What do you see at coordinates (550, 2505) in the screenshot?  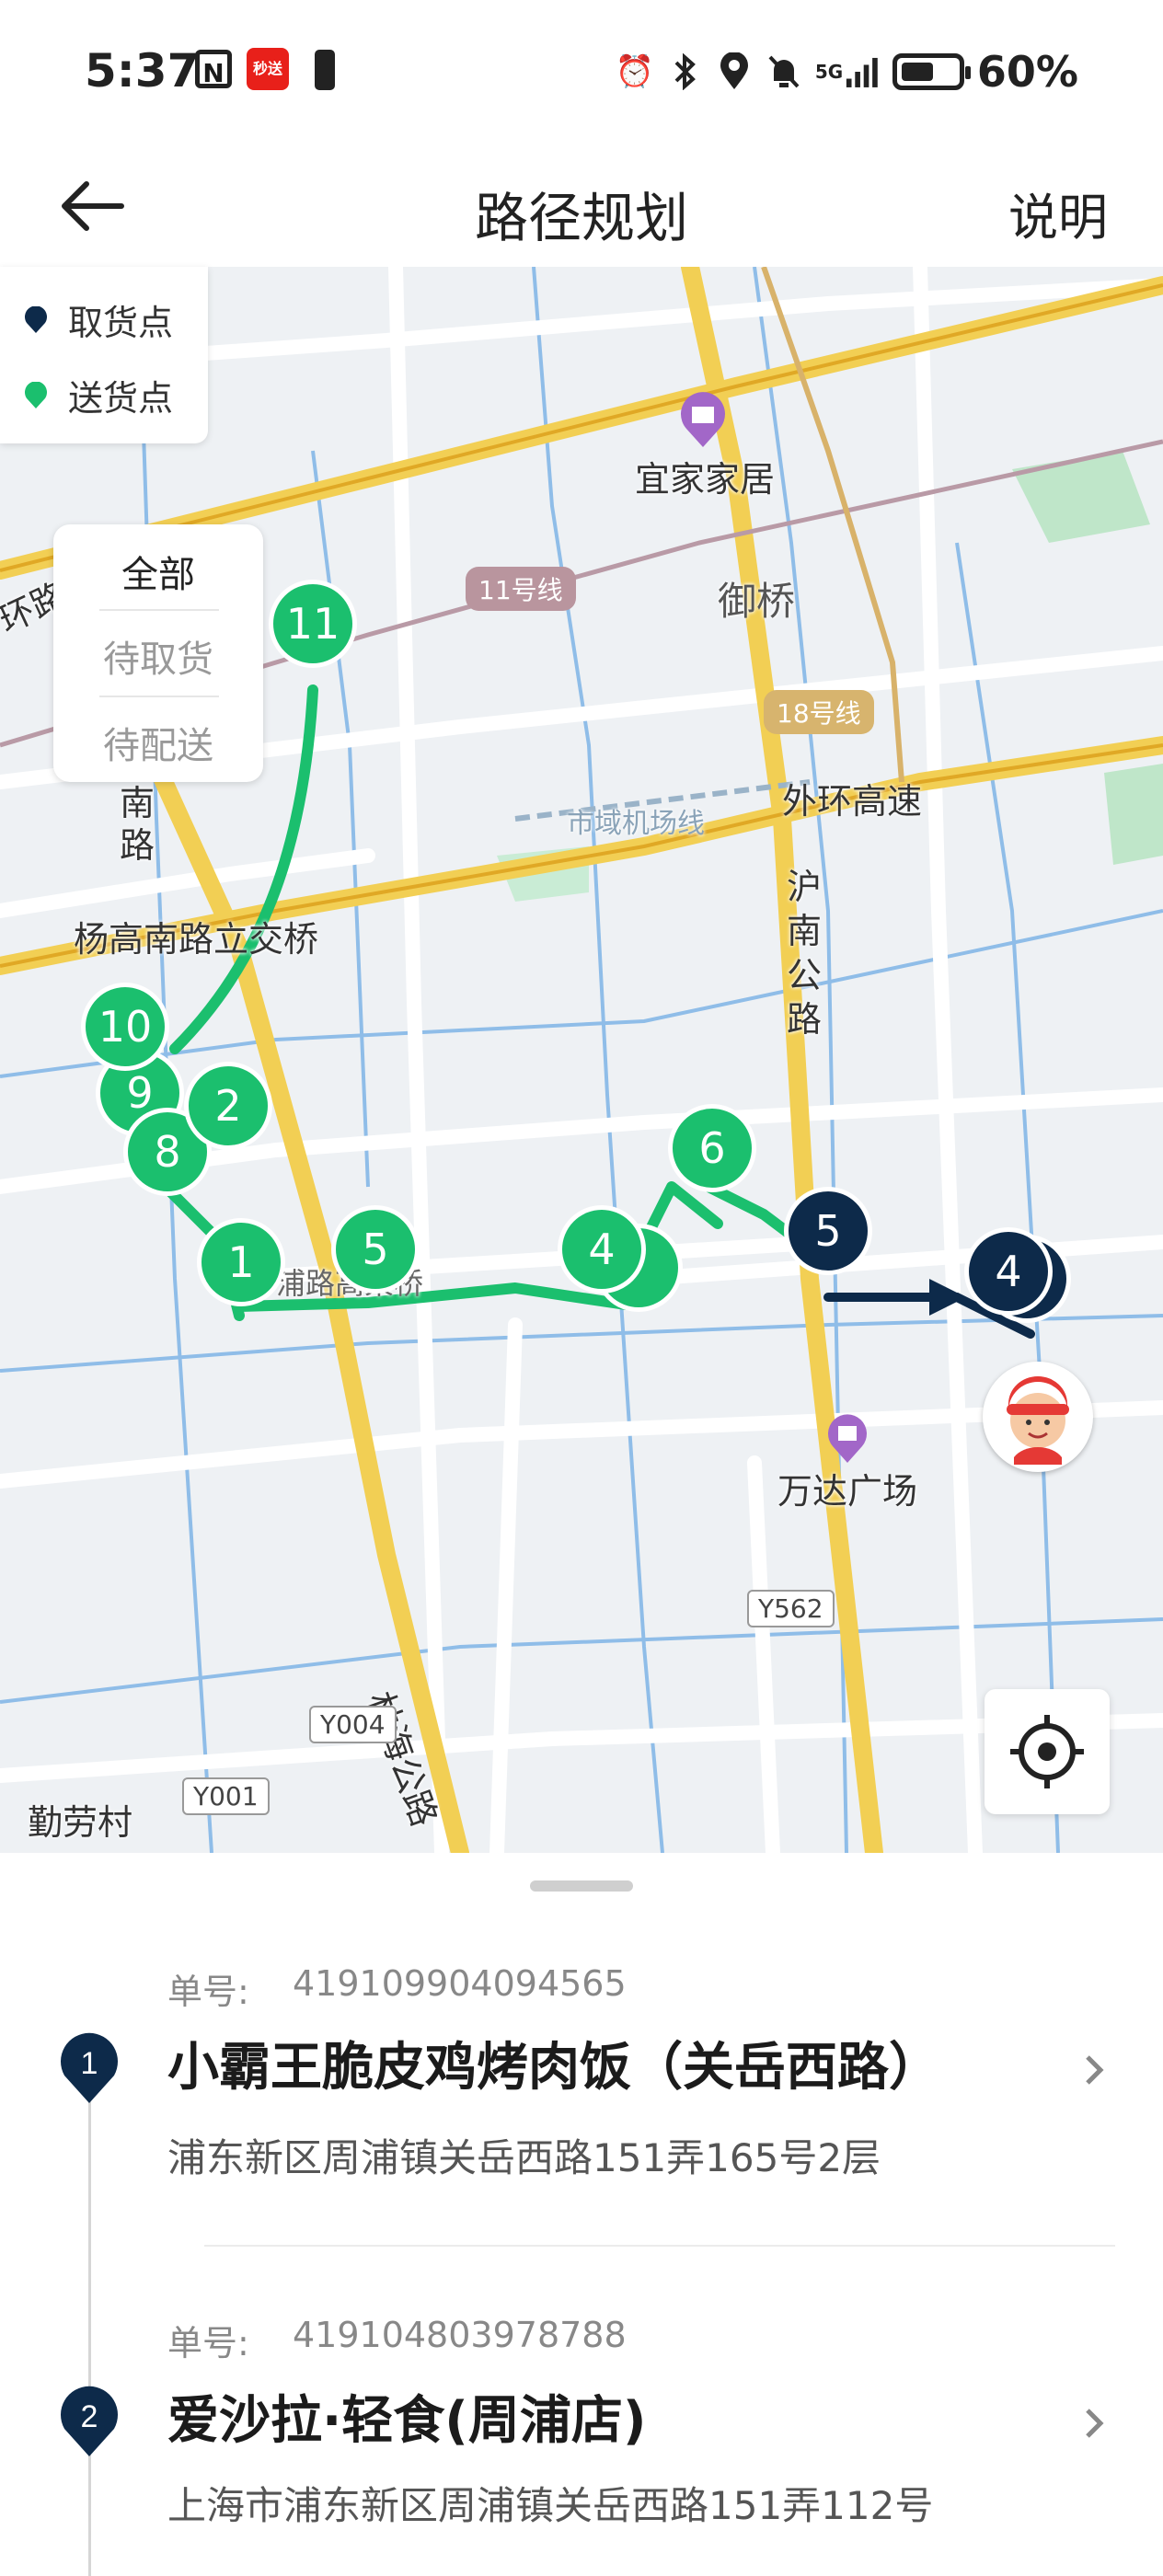 I see `shop-address: 上海市浦东新区周浦镇关岳西路151弄112号` at bounding box center [550, 2505].